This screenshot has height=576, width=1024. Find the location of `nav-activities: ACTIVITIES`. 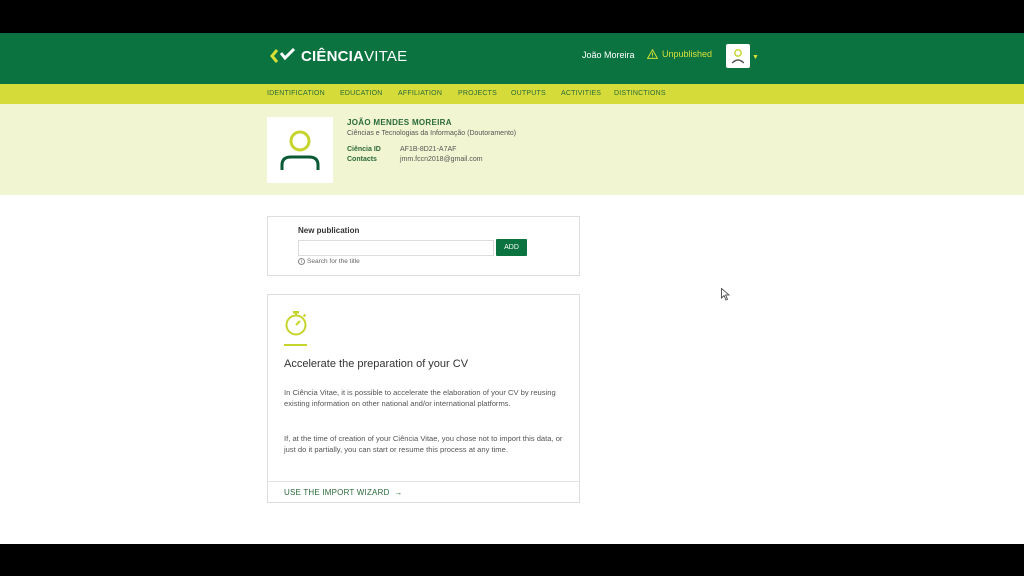

nav-activities: ACTIVITIES is located at coordinates (581, 93).